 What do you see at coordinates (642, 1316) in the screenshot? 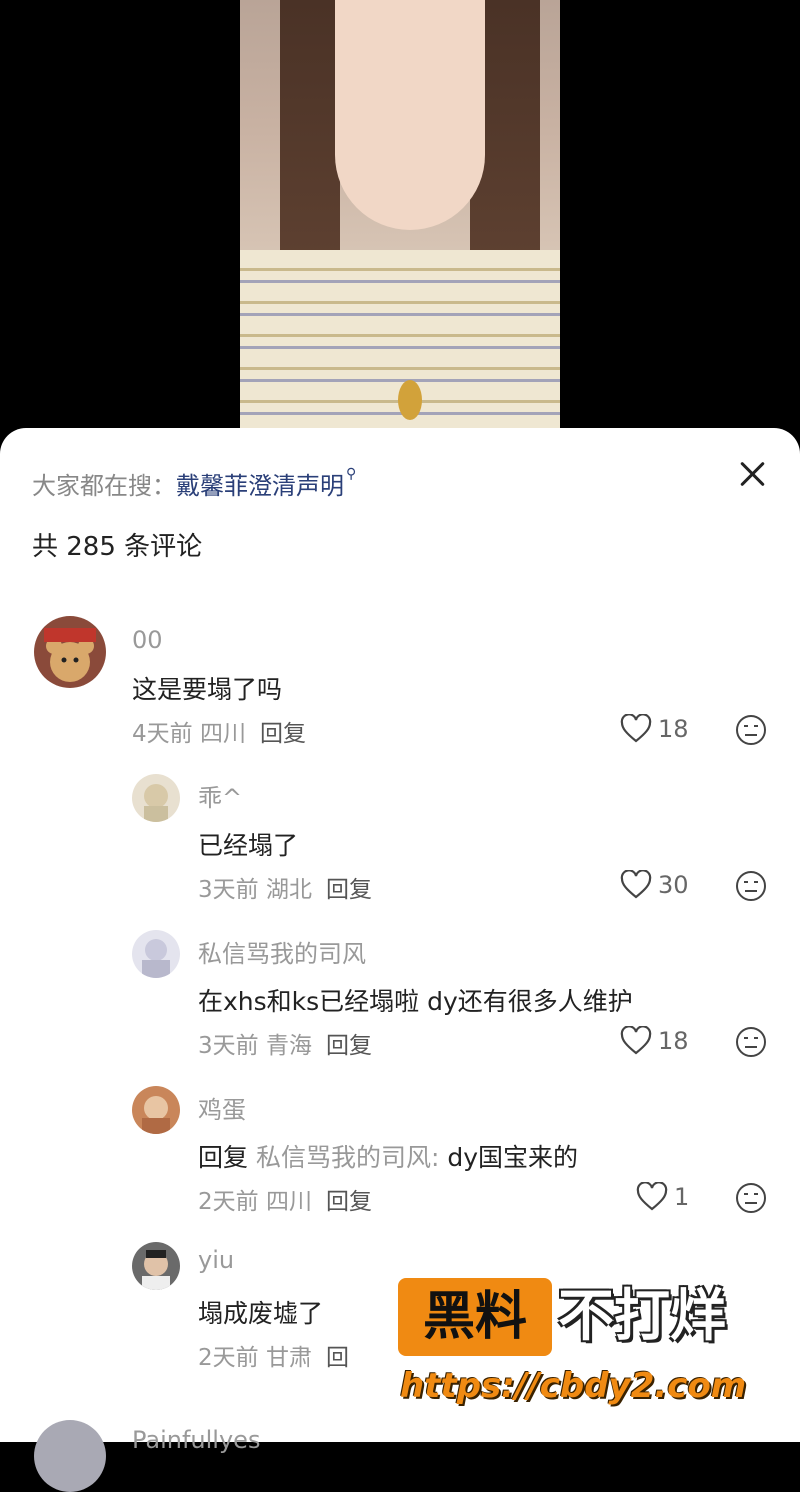
I see `watermark-text: 不打烊` at bounding box center [642, 1316].